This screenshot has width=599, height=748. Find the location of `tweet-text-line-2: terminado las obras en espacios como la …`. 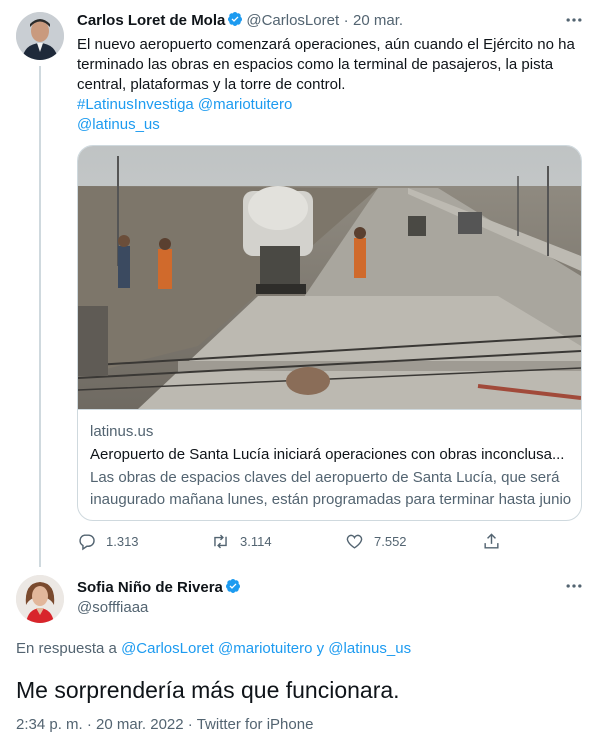

tweet-text-line-2: terminado las obras en espacios como la … is located at coordinates (315, 64).